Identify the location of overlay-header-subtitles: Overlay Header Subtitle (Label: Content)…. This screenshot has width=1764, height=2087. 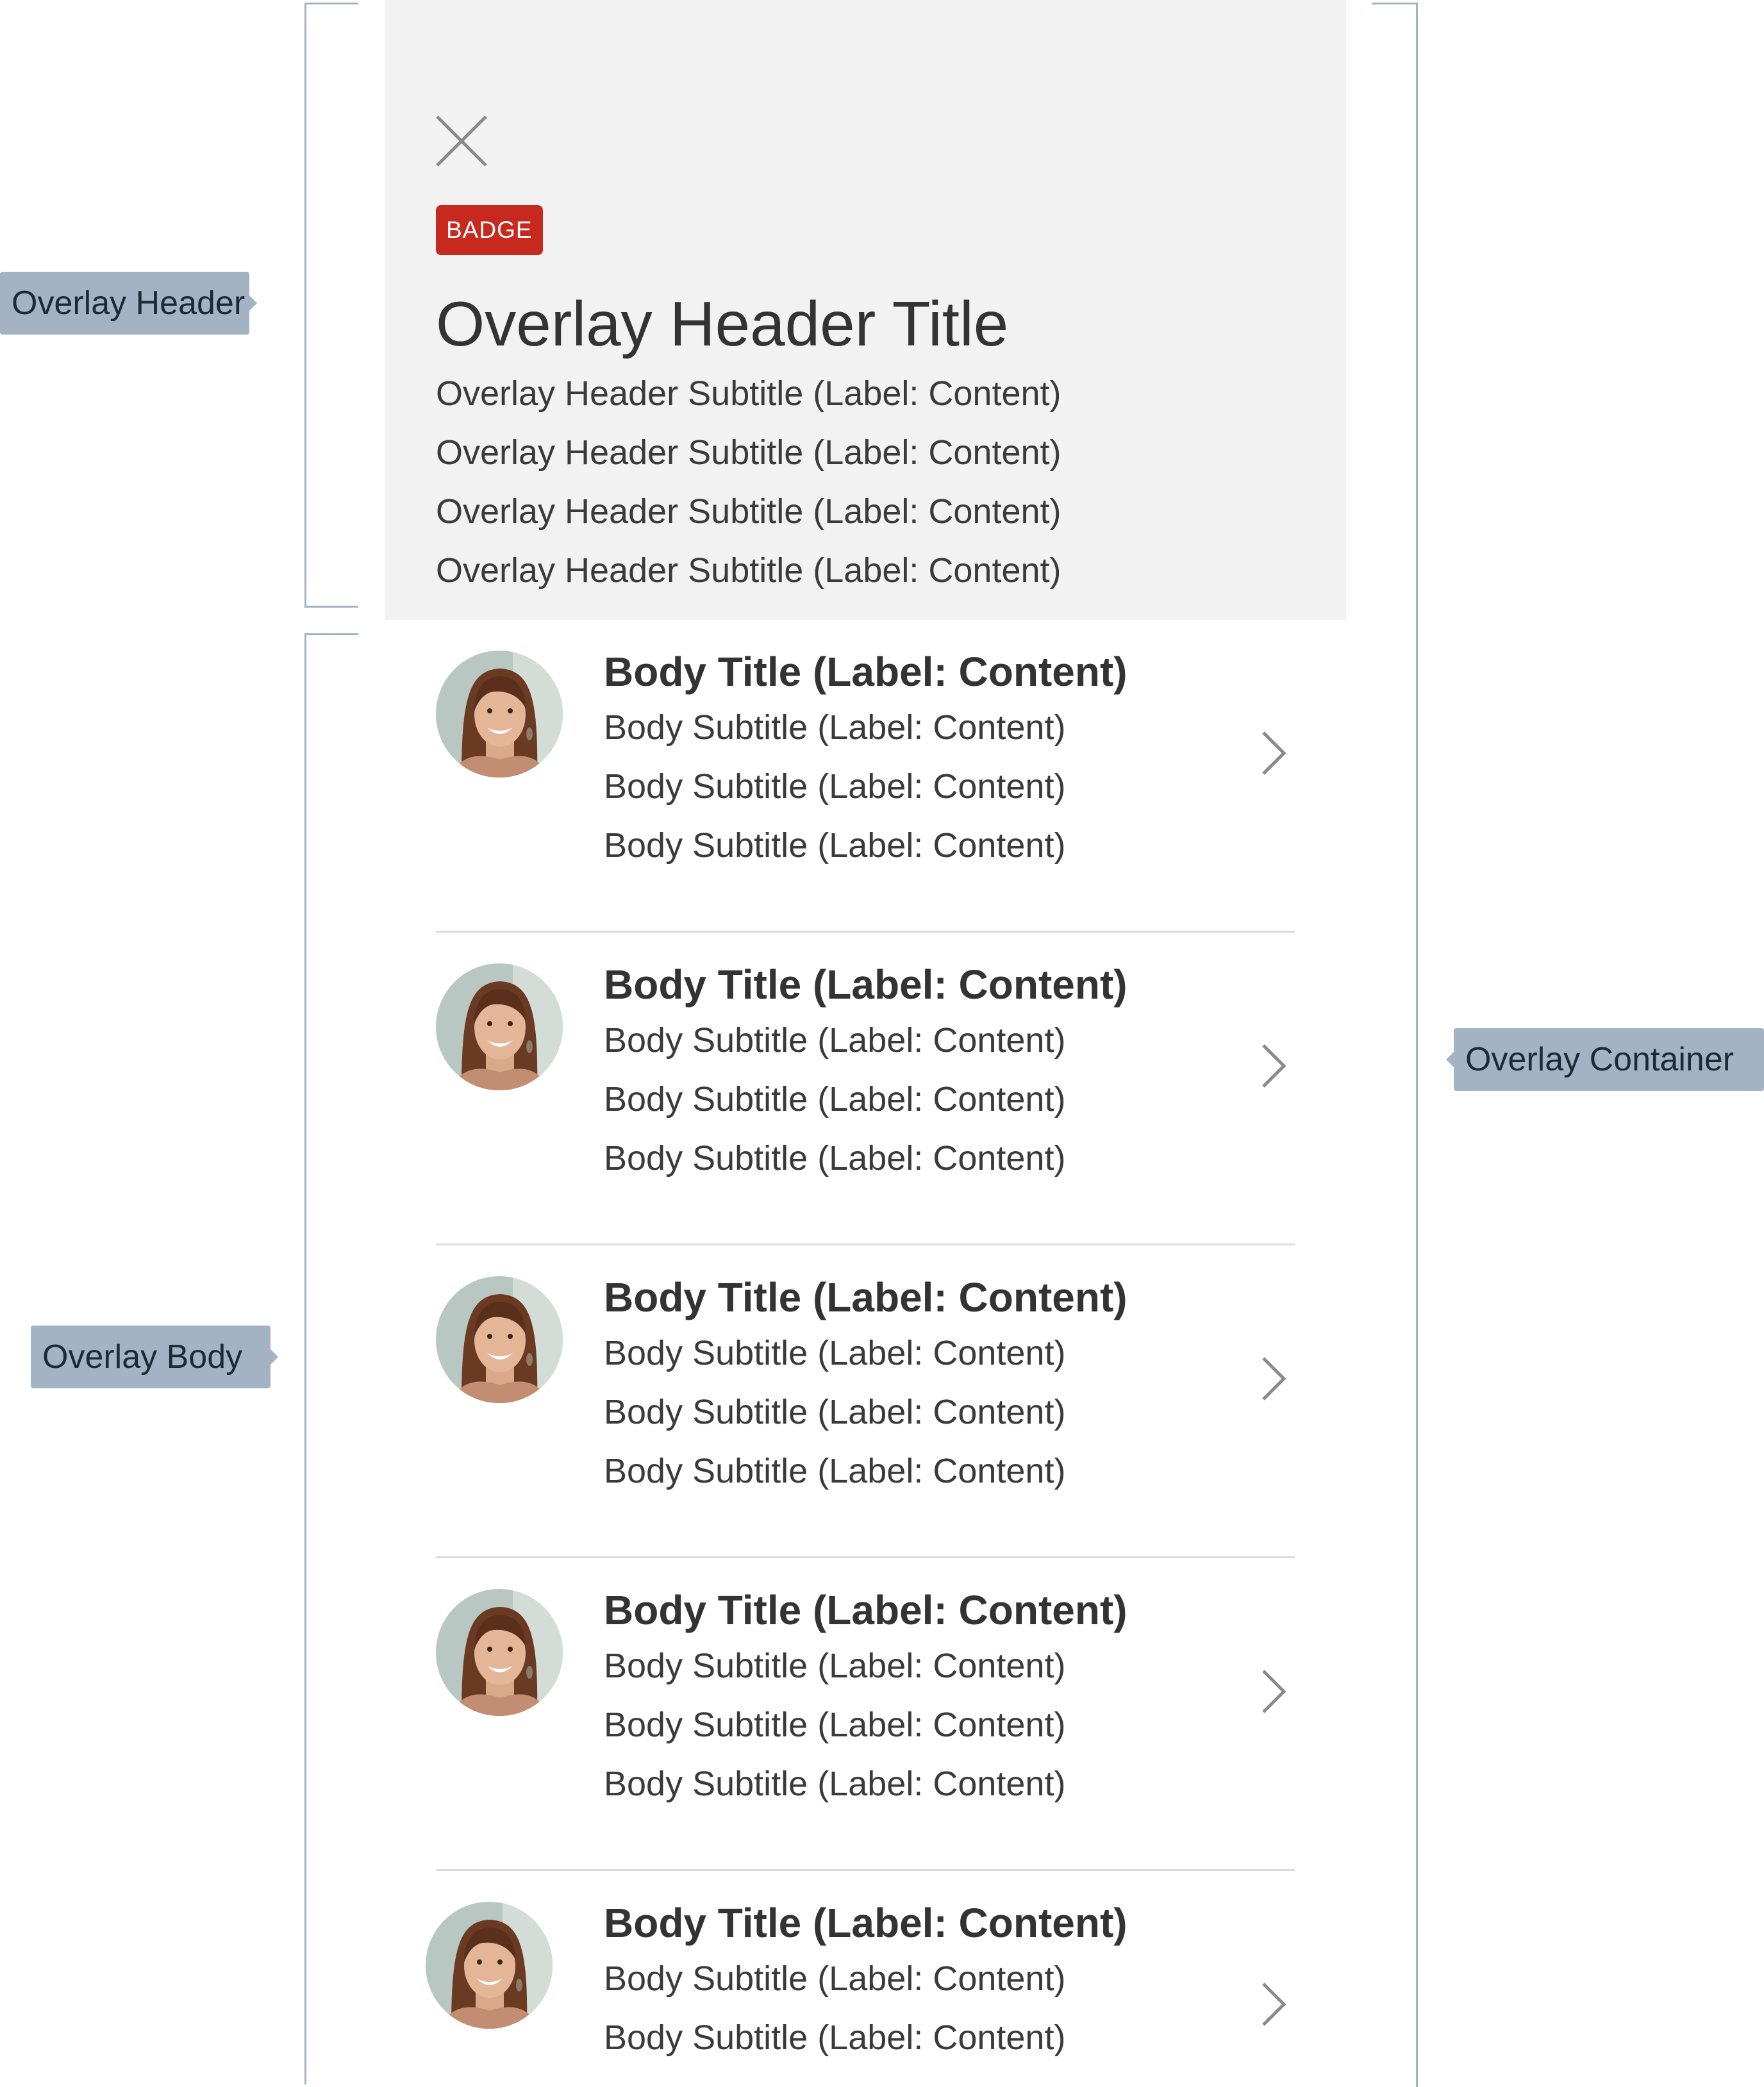
(749, 482).